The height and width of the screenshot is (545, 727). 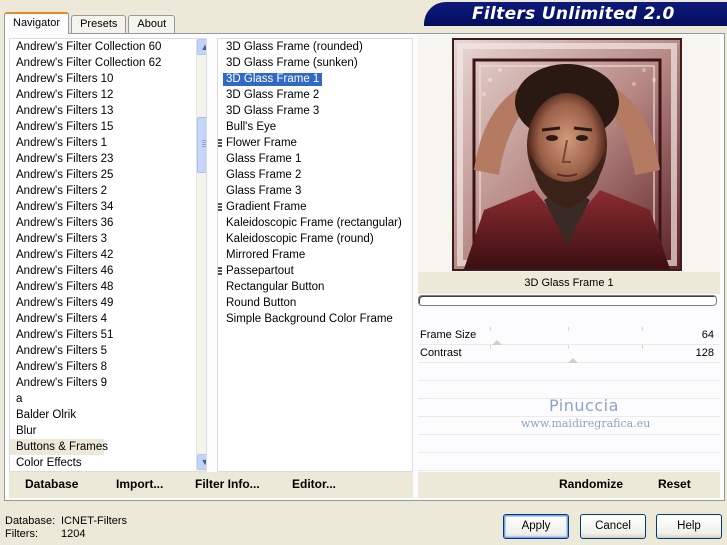 I want to click on filters-count: 1204, so click(x=73, y=534).